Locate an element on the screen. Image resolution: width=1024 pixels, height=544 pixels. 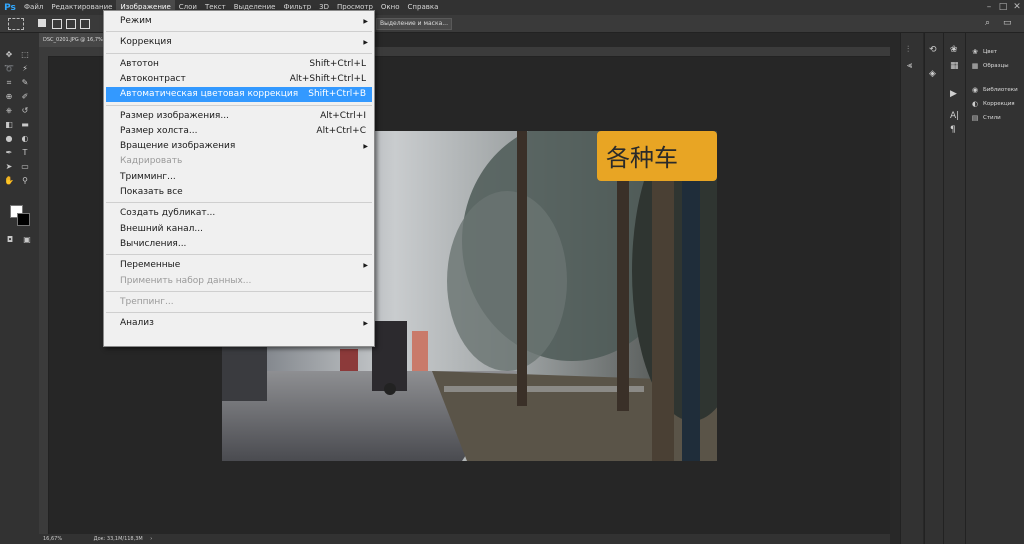
menu-item-label: Показать все is located at coordinates (151, 192).